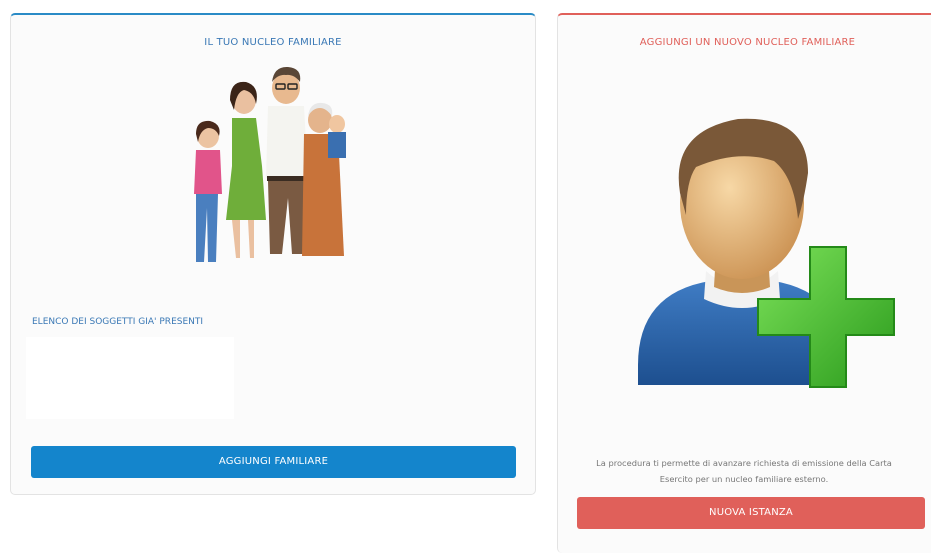 This screenshot has width=931, height=553. Describe the element at coordinates (208, 191) in the screenshot. I see `girl-figure` at that location.